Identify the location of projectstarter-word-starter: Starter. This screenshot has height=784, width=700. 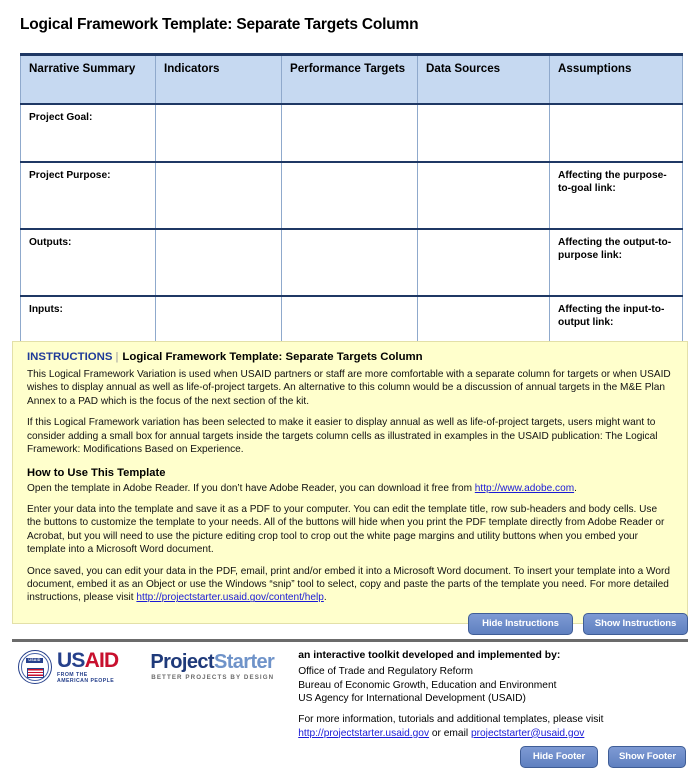
(244, 662).